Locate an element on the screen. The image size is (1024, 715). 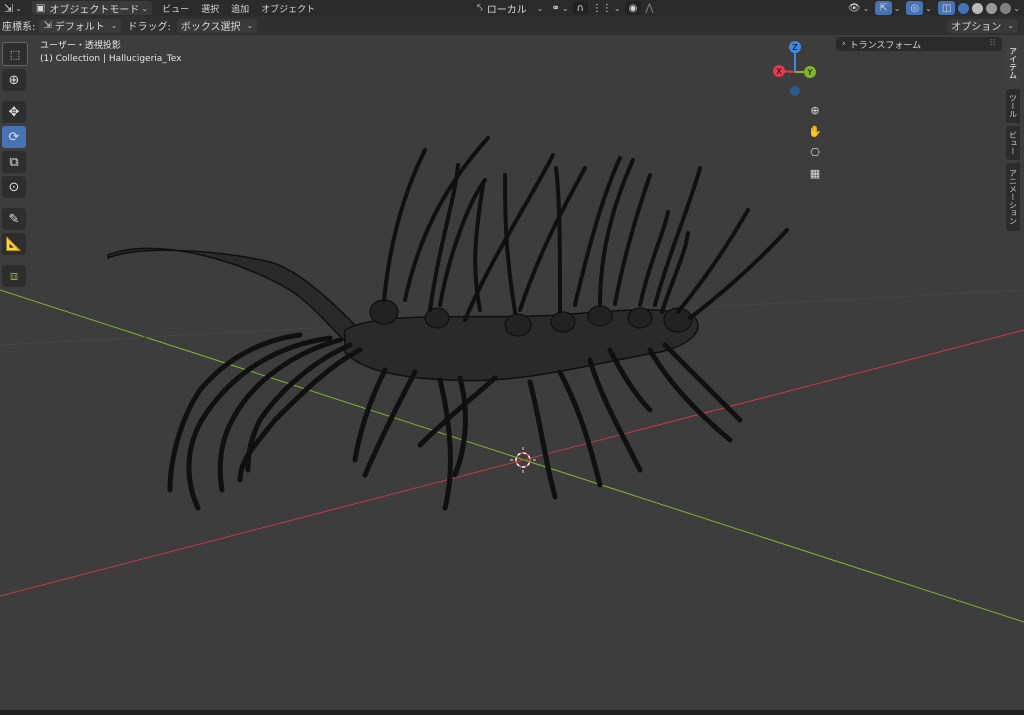
cube-add-icon: ⧈ is located at coordinates (14, 276).